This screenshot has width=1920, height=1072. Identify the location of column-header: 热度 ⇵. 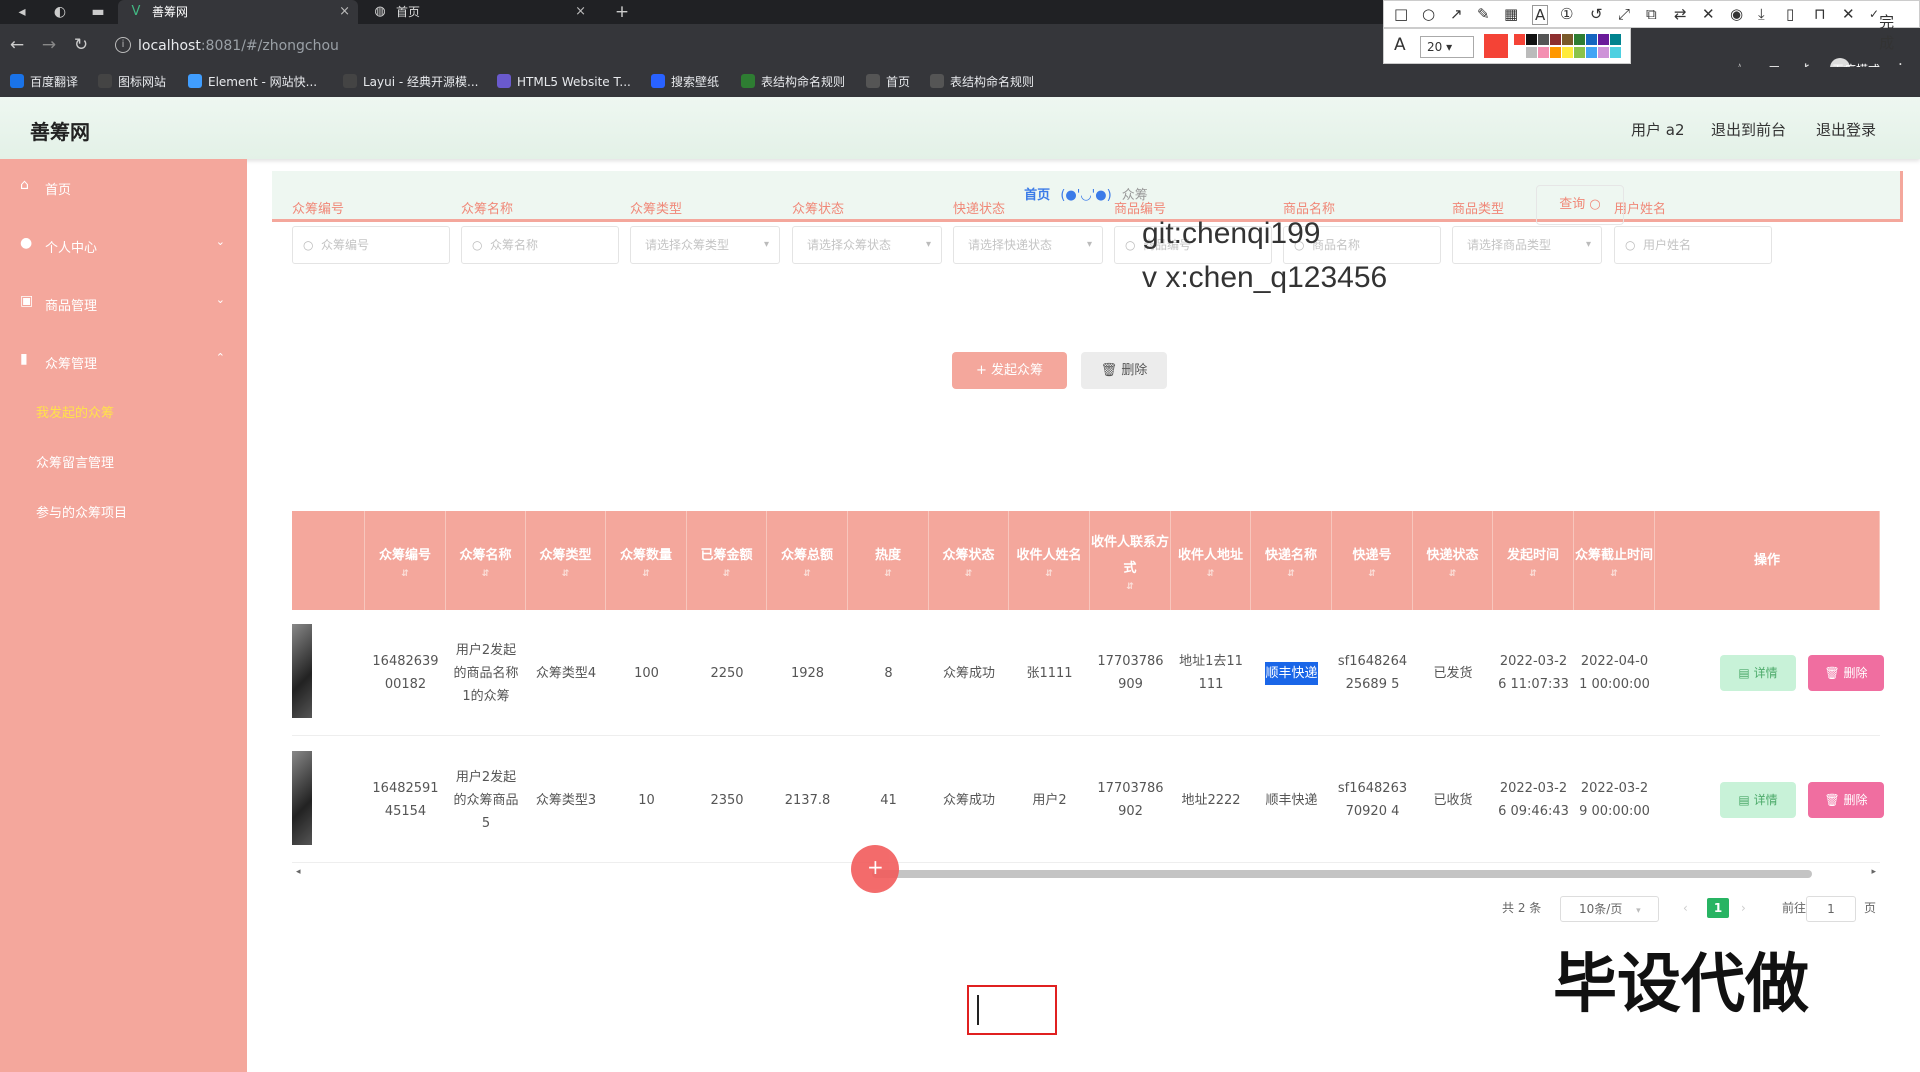
(888, 560).